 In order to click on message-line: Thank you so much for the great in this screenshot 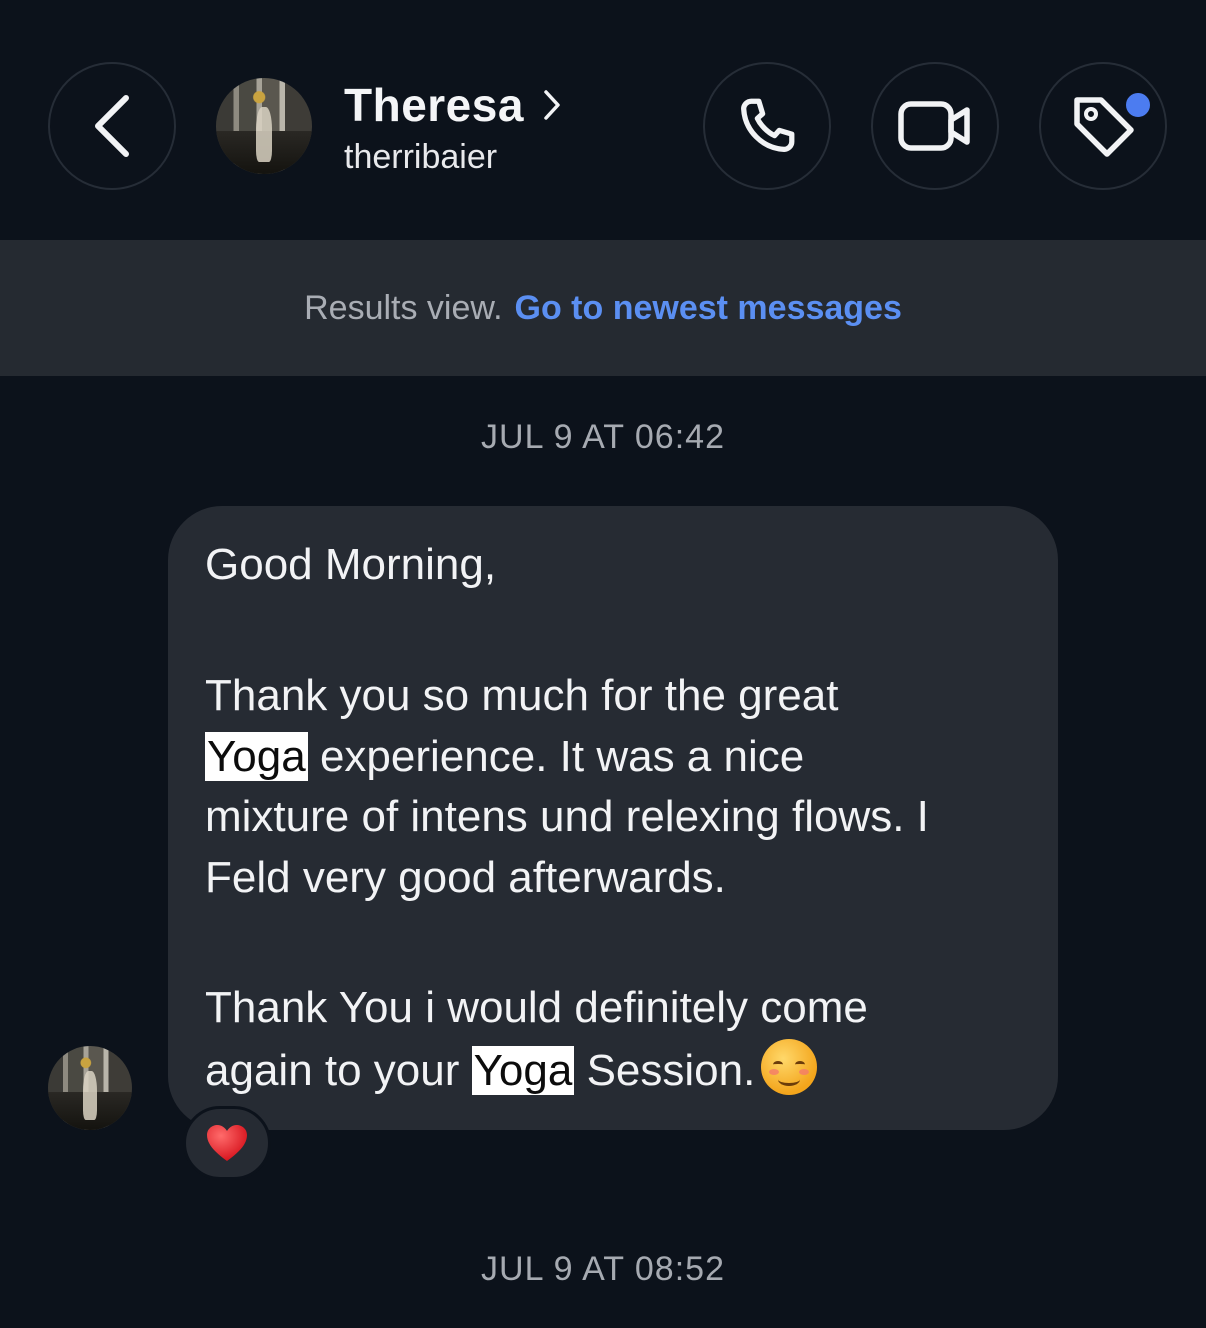, I will do `click(522, 695)`.